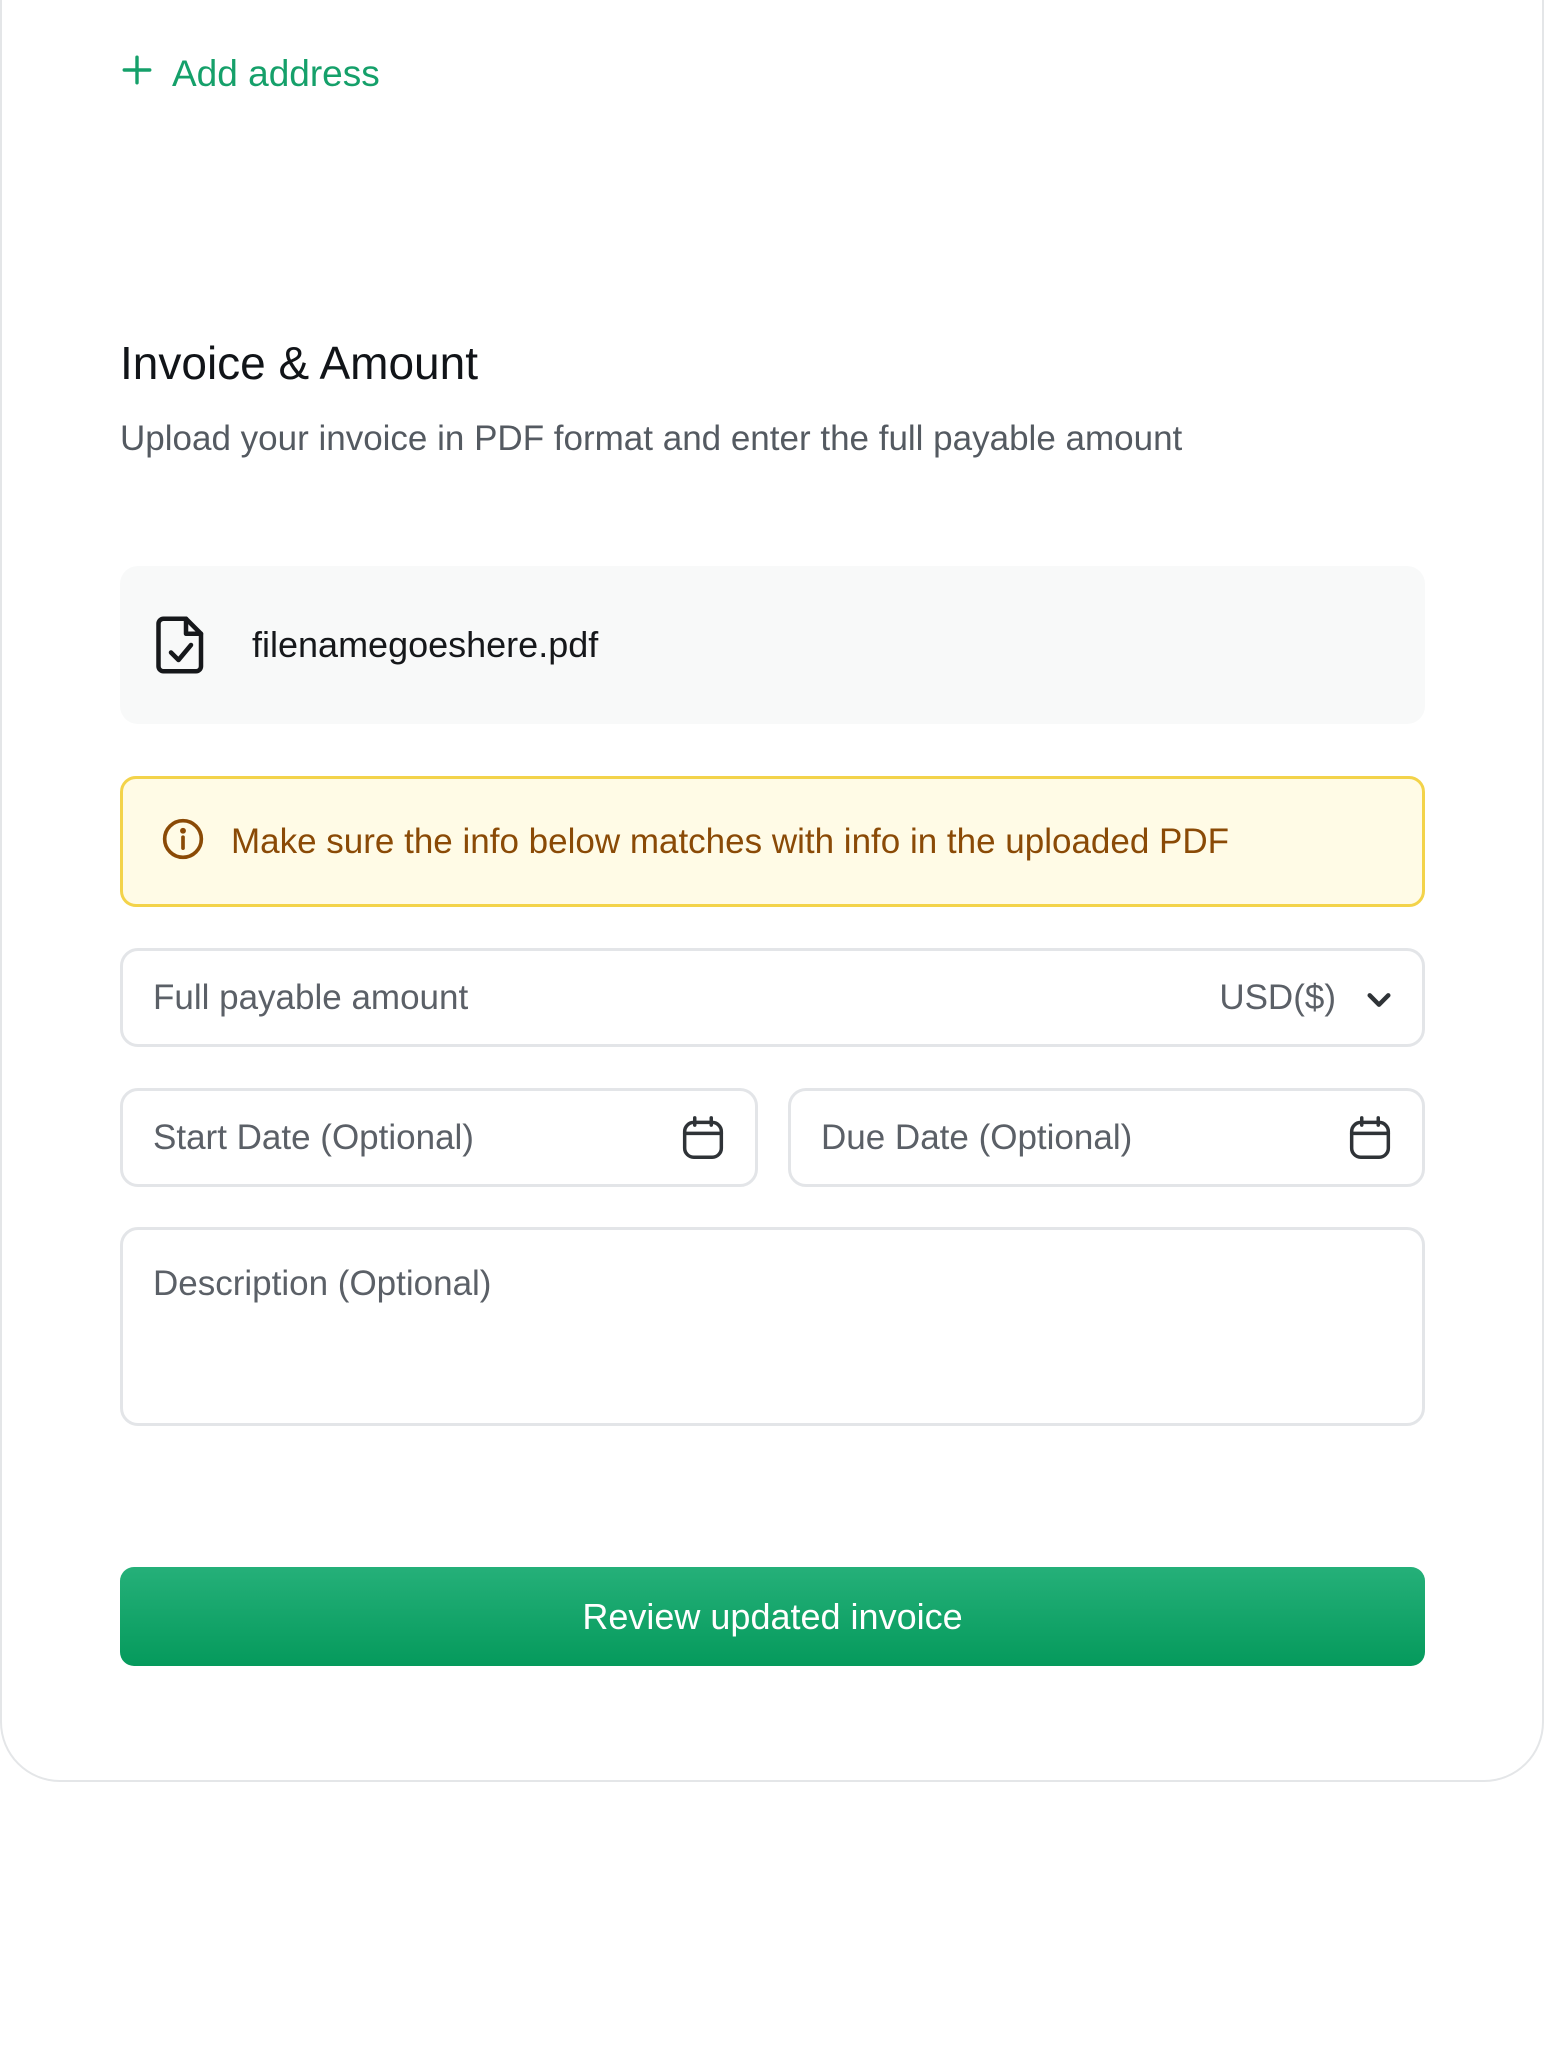 This screenshot has width=1547, height=2048. What do you see at coordinates (137, 74) in the screenshot?
I see `plus-icon` at bounding box center [137, 74].